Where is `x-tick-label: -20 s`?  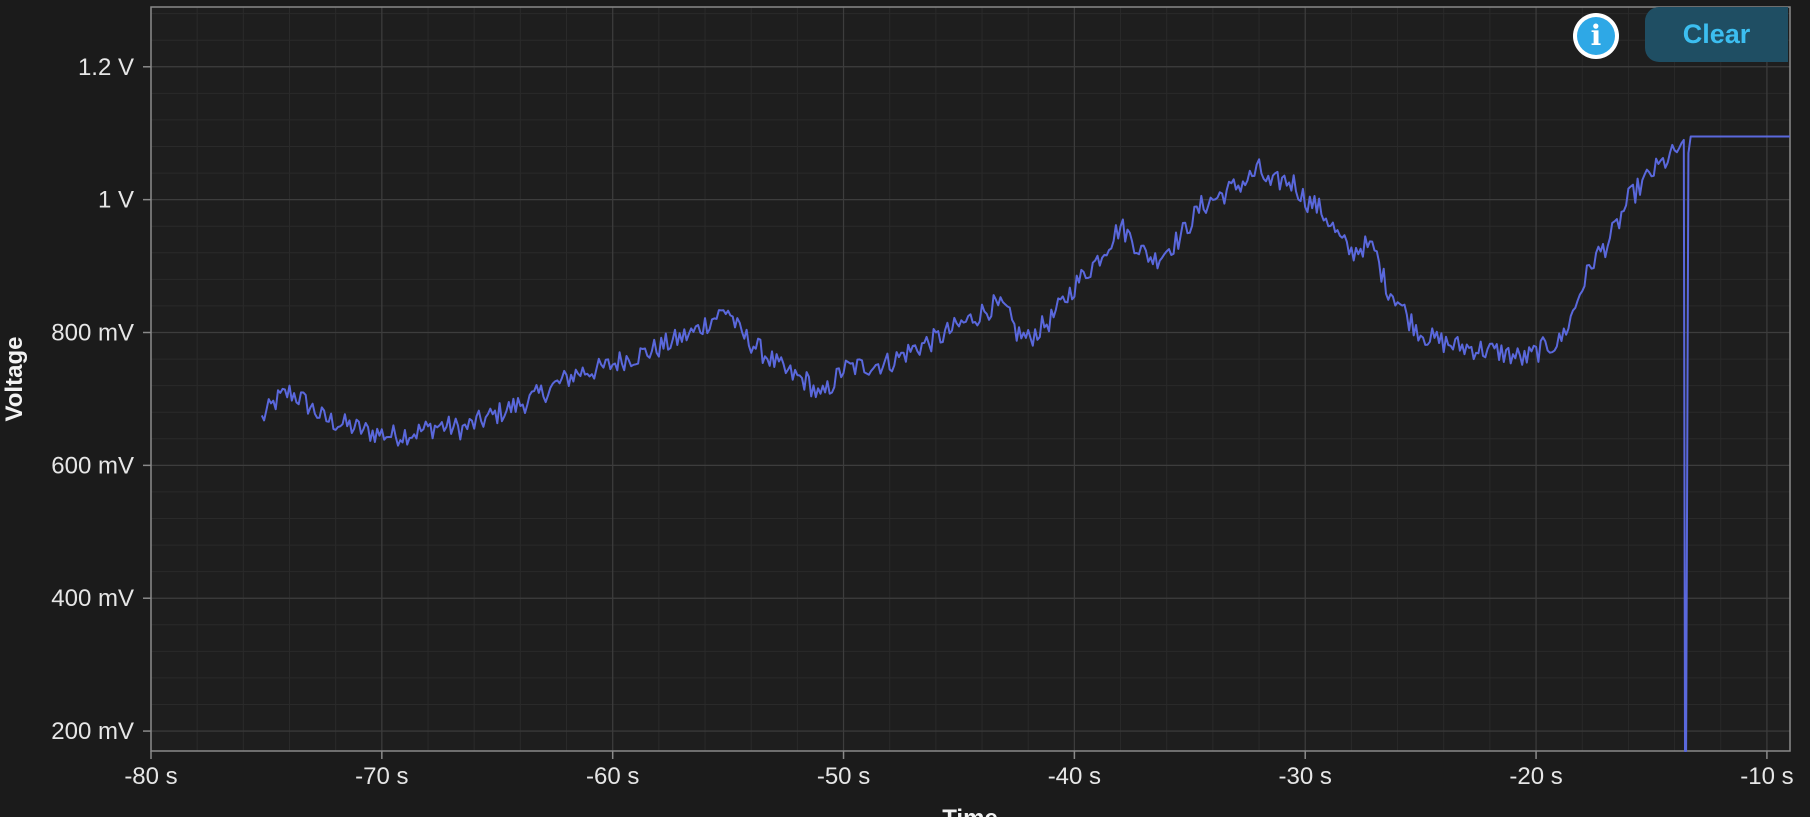
x-tick-label: -20 s is located at coordinates (1535, 776).